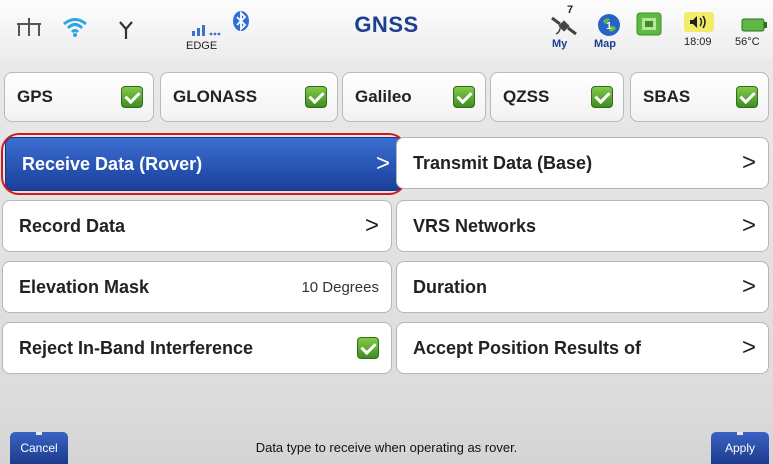 This screenshot has width=773, height=464. Describe the element at coordinates (527, 347) in the screenshot. I see `menu-item-label: Accept Position Results of` at that location.